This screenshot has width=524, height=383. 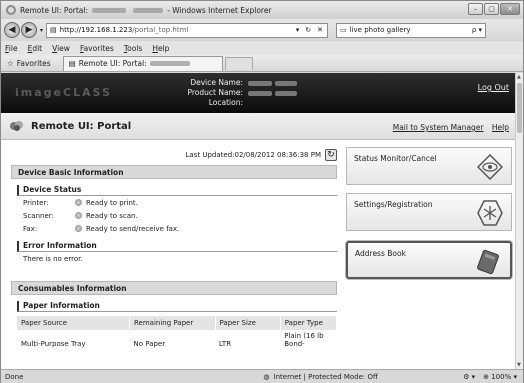 What do you see at coordinates (411, 30) in the screenshot?
I see `search-box: ▭ live photo gallery ρ ▾` at bounding box center [411, 30].